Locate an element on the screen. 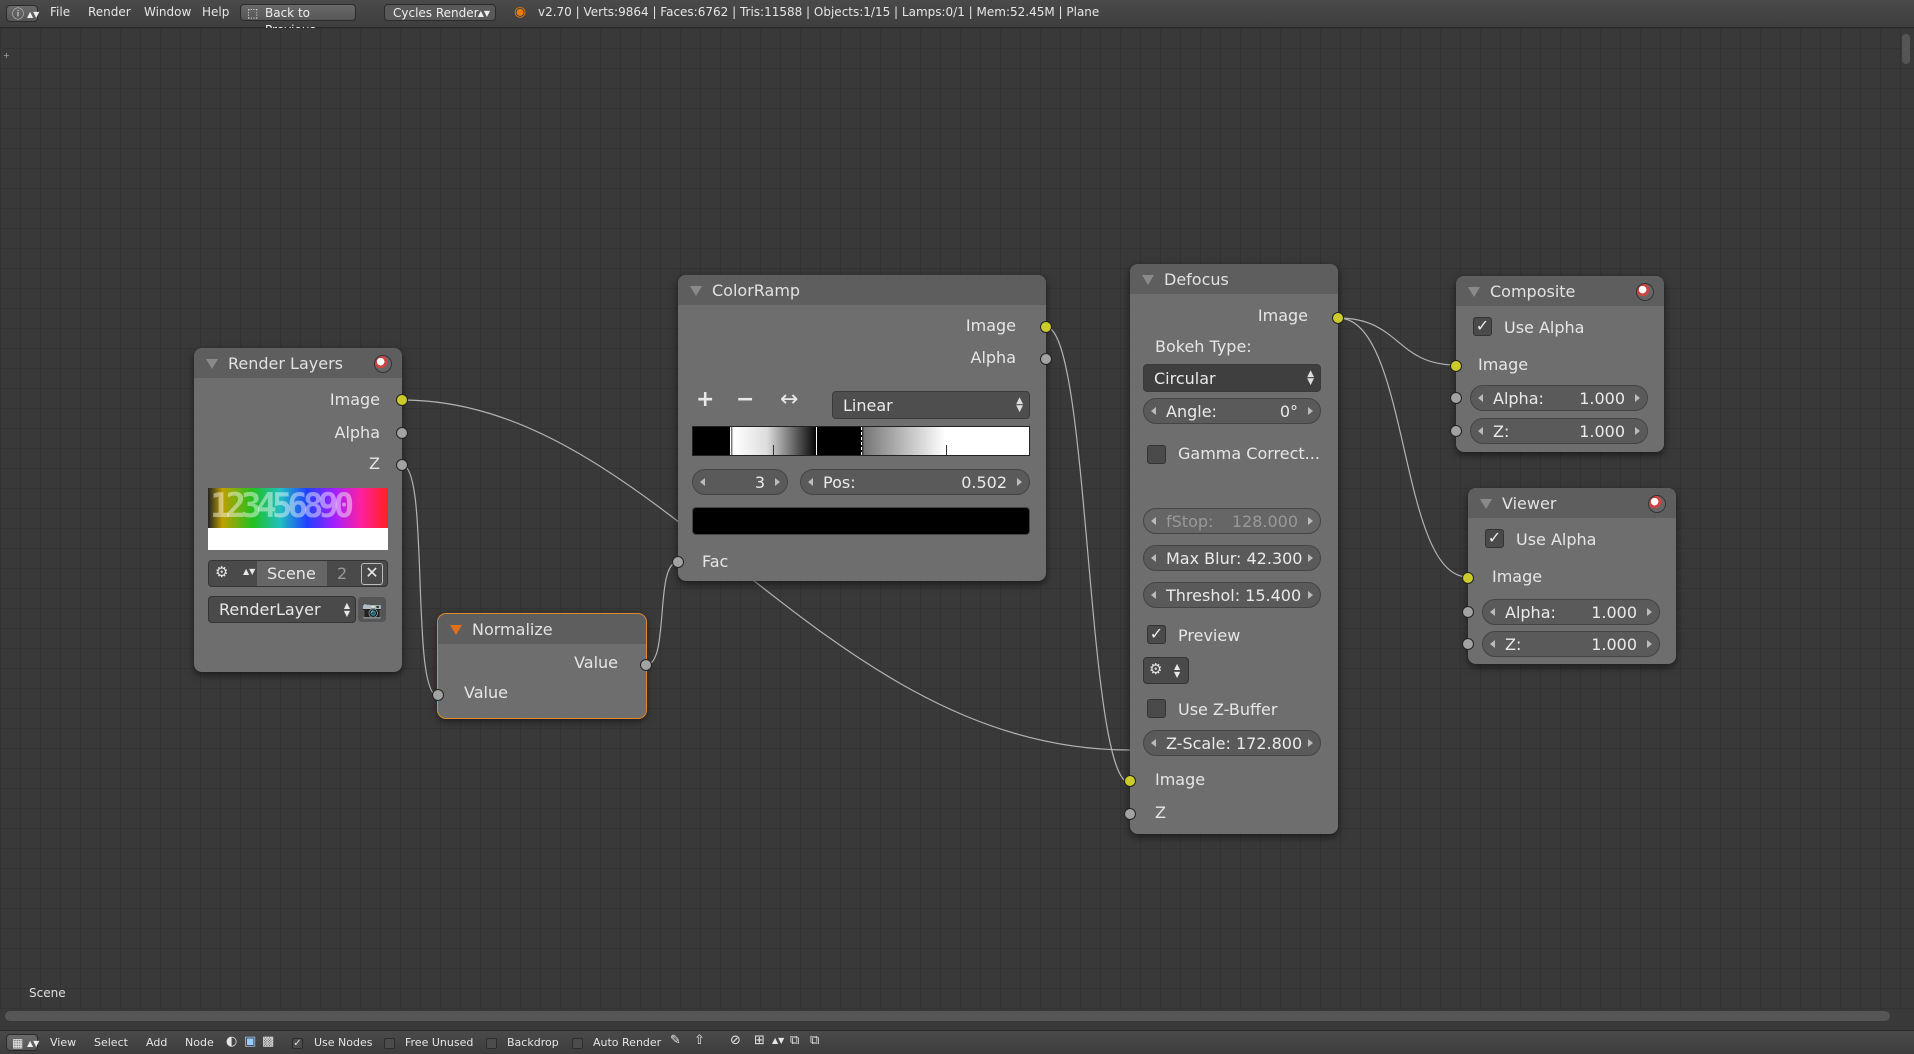 The image size is (1914, 1054). stop-position-field: Pos: 0.502 is located at coordinates (915, 482).